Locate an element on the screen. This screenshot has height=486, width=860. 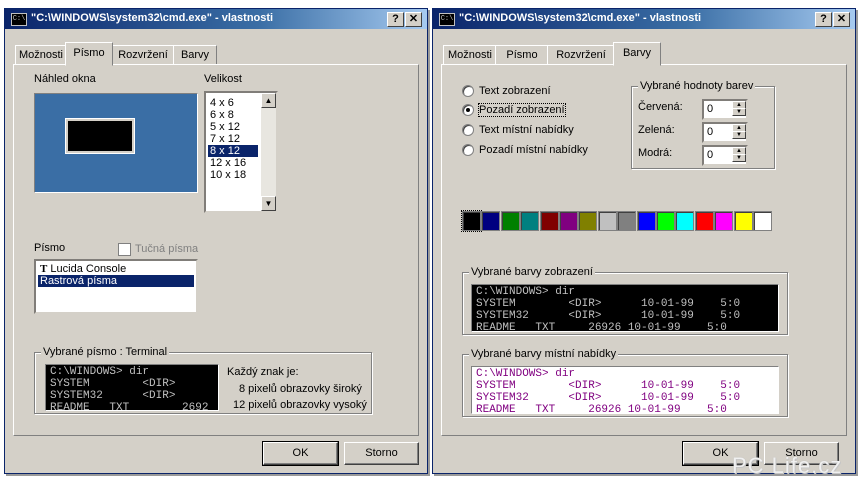
console-line: README TXT 26926 10-01-99 5:0 is located at coordinates (601, 409).